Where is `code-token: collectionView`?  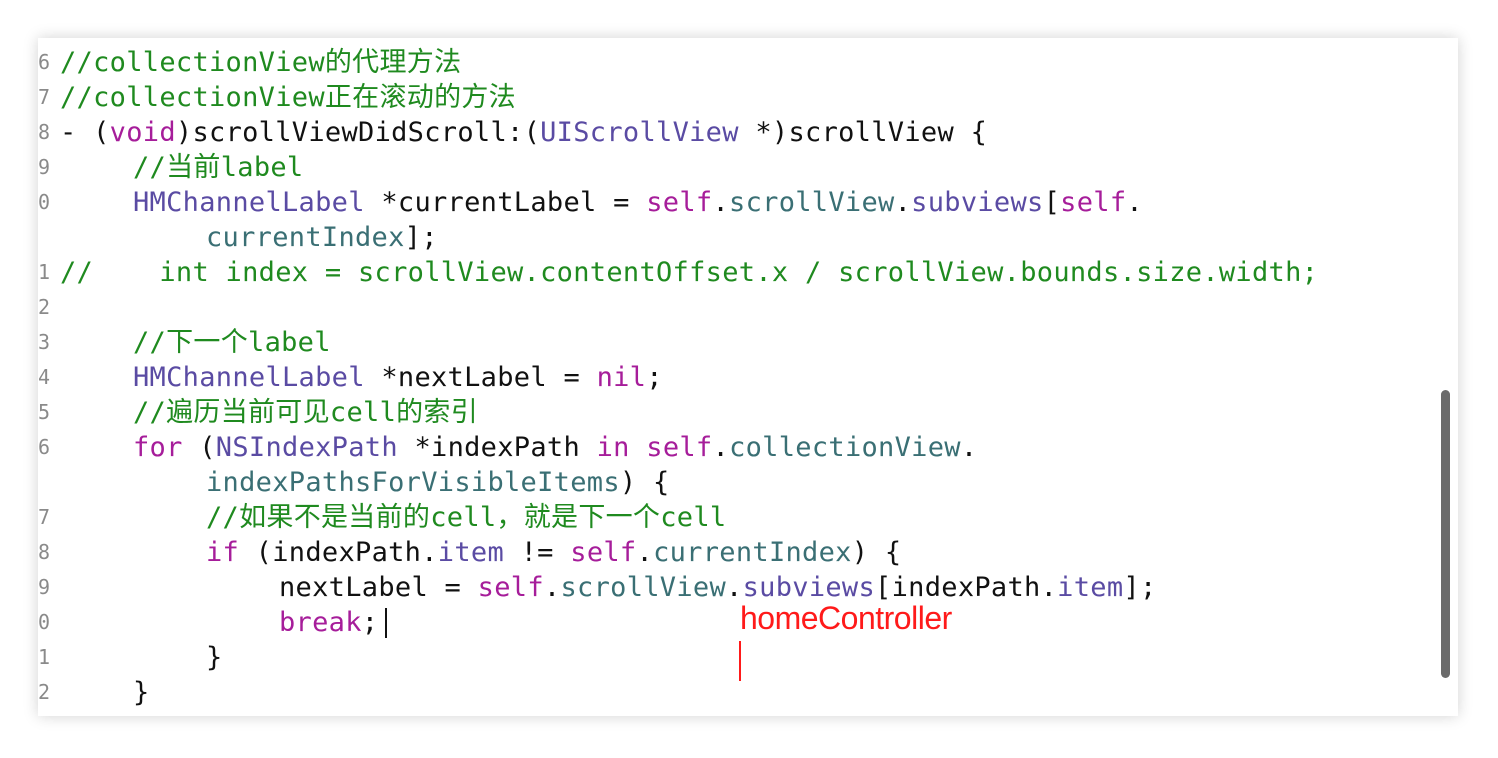 code-token: collectionView is located at coordinates (845, 447).